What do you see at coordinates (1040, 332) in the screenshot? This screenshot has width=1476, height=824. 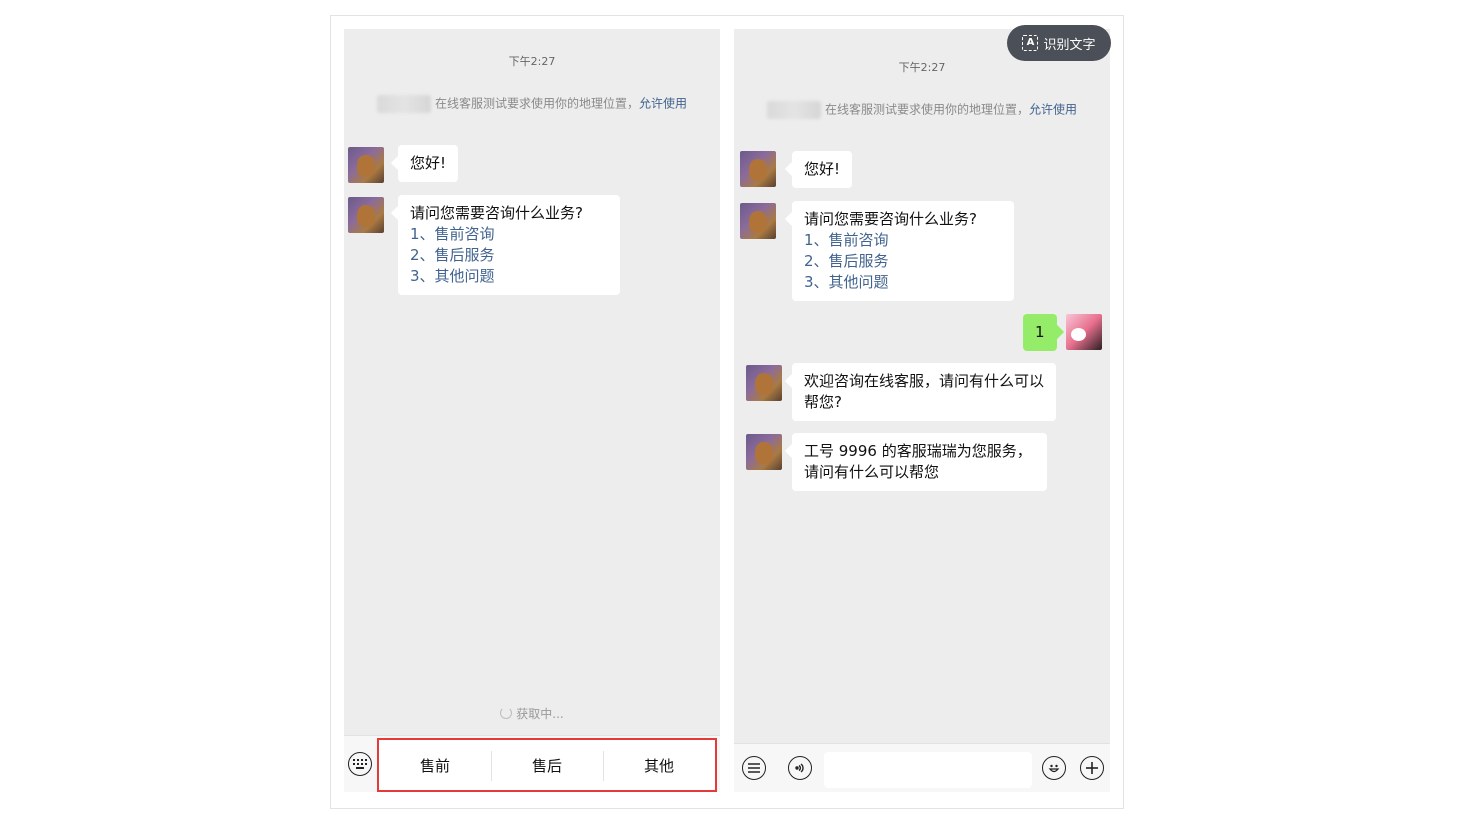 I see `user-message-bubble: 1` at bounding box center [1040, 332].